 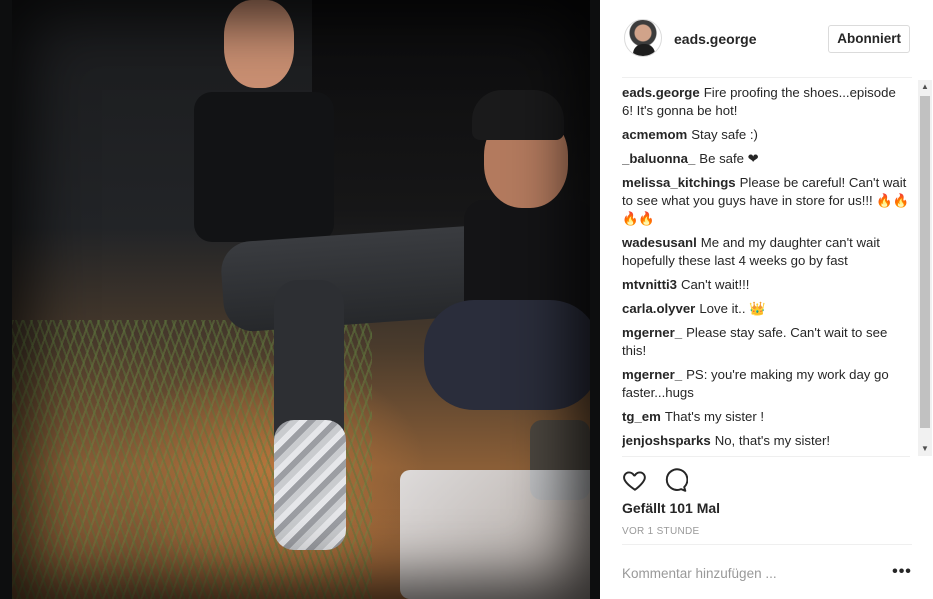 I want to click on photo-woman-legs, so click(x=507, y=355).